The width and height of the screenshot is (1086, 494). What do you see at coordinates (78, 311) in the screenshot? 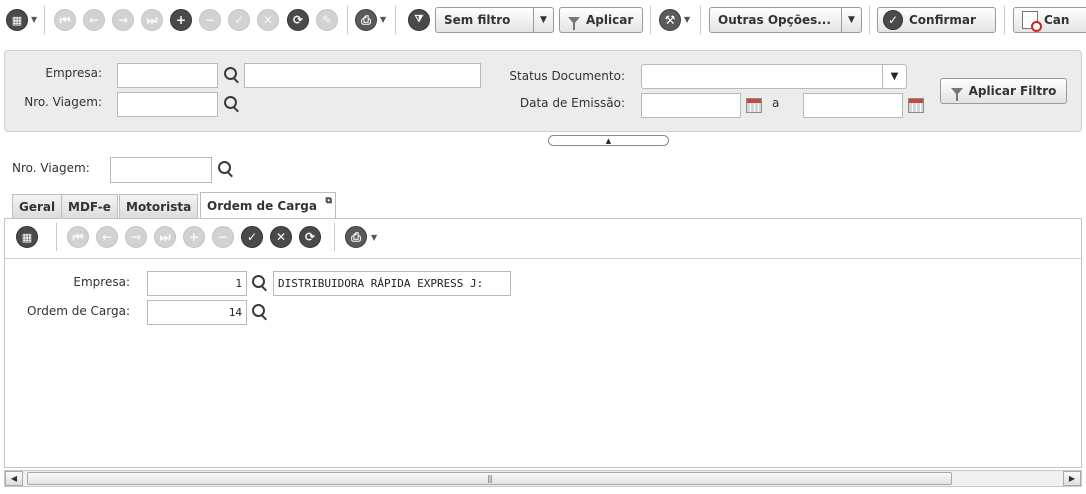
I see `ordem-de-carga-label: Ordem de Carga:` at bounding box center [78, 311].